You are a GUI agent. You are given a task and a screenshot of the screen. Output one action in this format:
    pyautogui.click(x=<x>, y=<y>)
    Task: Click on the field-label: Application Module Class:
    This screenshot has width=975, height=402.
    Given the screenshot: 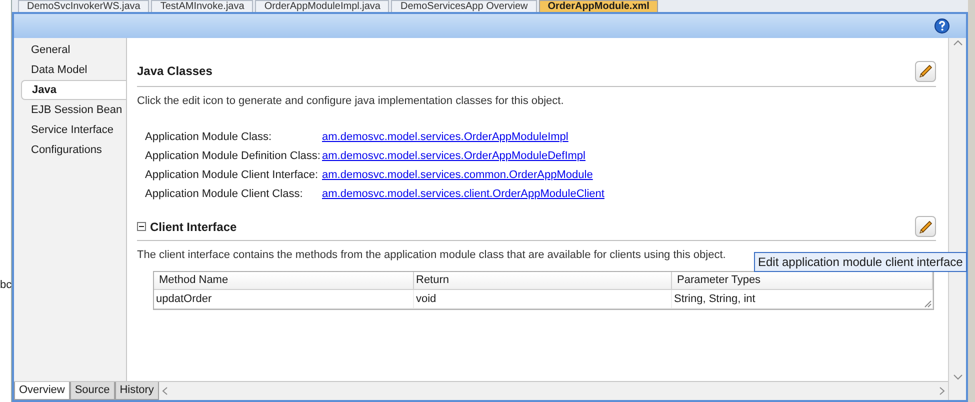 What is the action you would take?
    pyautogui.click(x=209, y=137)
    